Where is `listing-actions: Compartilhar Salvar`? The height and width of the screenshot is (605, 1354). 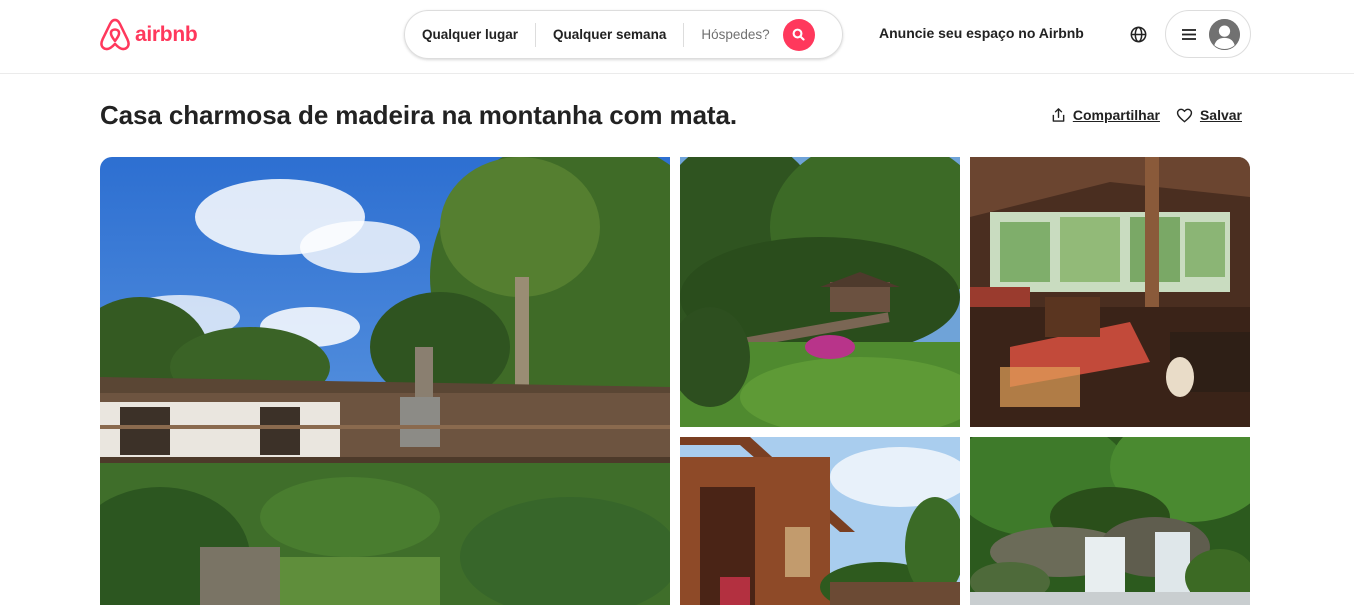 listing-actions: Compartilhar Salvar is located at coordinates (1146, 115).